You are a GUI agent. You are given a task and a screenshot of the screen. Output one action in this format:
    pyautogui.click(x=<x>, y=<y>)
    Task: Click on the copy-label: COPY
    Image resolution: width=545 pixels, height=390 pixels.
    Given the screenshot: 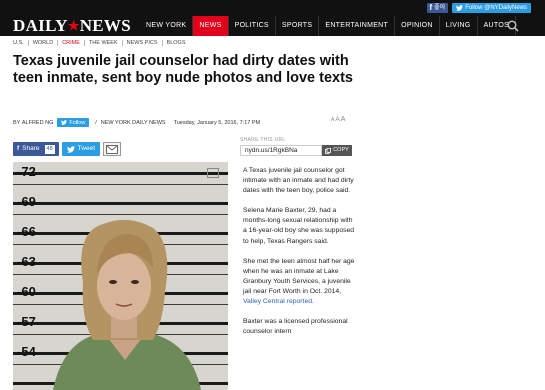 What is the action you would take?
    pyautogui.click(x=341, y=150)
    